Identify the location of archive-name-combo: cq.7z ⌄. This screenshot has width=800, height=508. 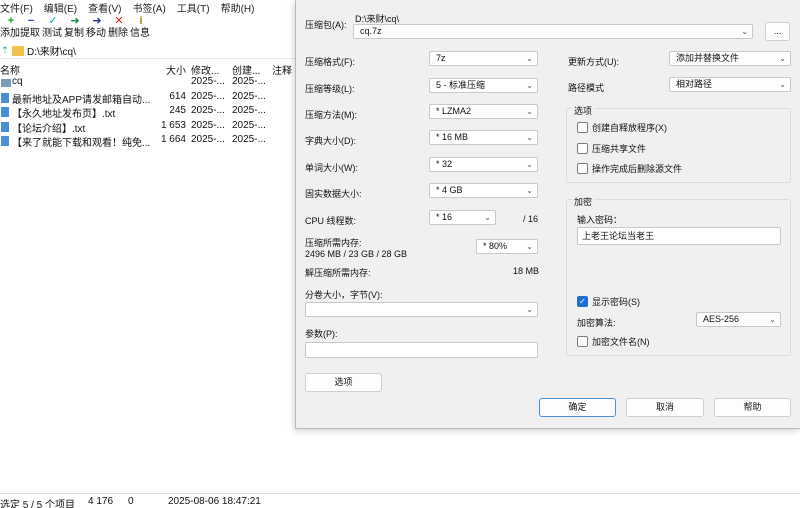
(553, 31).